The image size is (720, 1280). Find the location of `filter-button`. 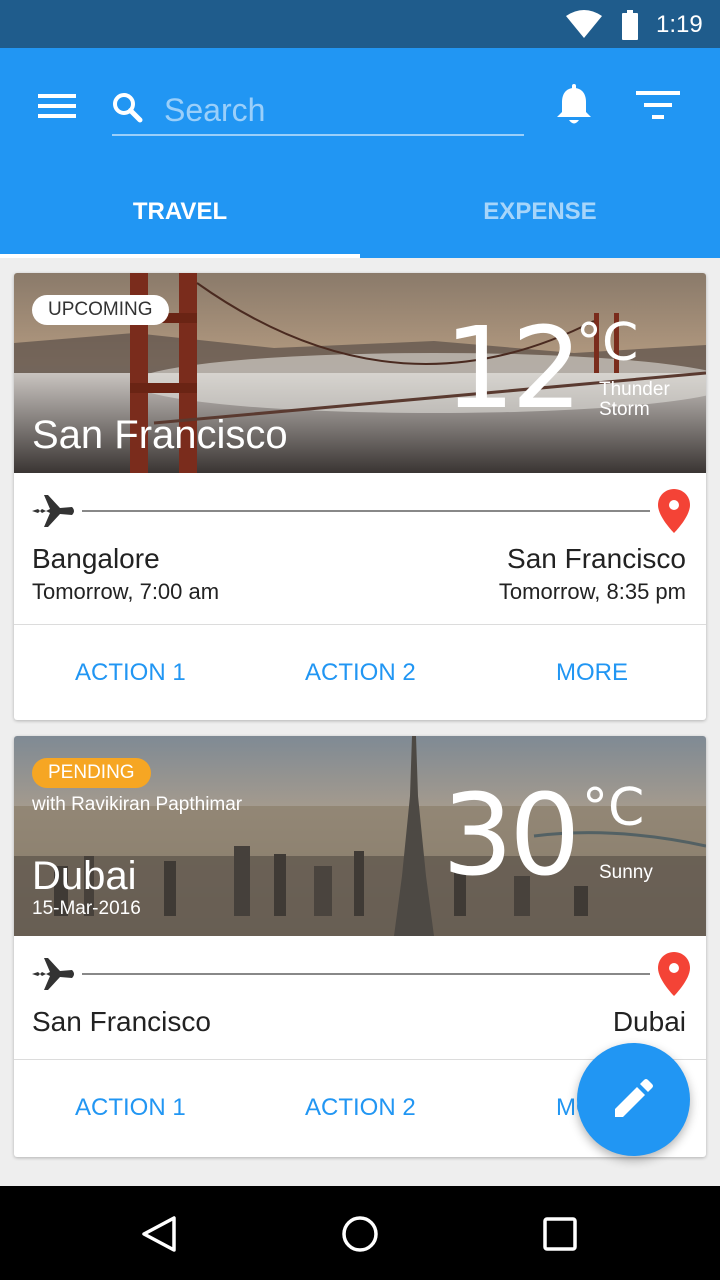

filter-button is located at coordinates (658, 106).